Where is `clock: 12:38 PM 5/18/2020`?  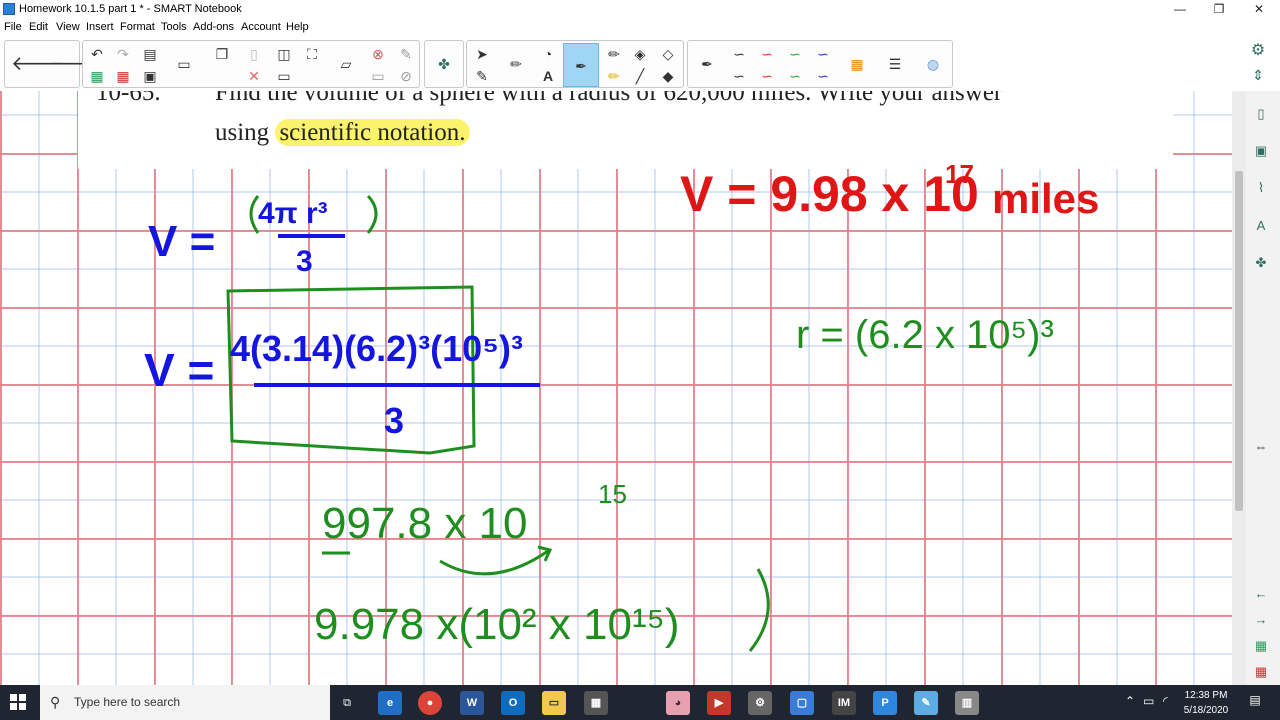 clock: 12:38 PM 5/18/2020 is located at coordinates (1206, 703).